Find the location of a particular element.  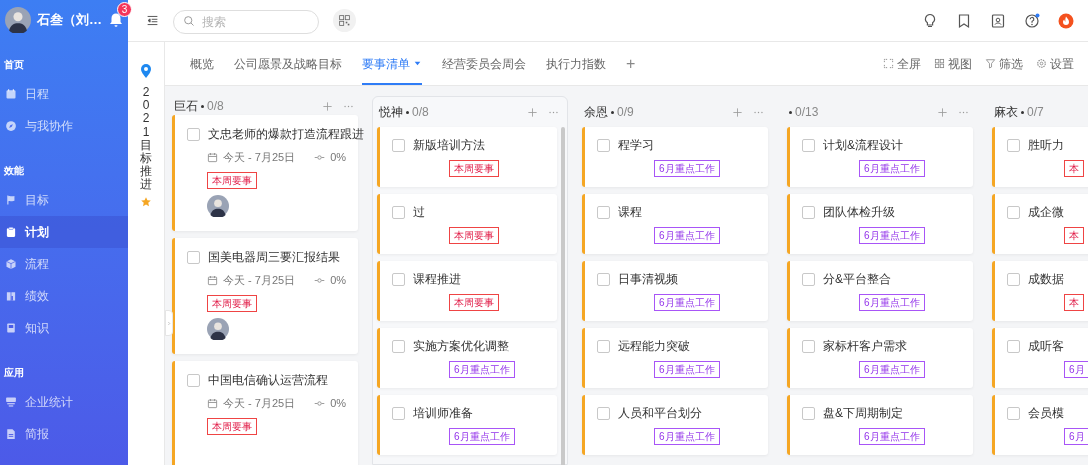

sidebar-item: 简报 is located at coordinates (64, 434).